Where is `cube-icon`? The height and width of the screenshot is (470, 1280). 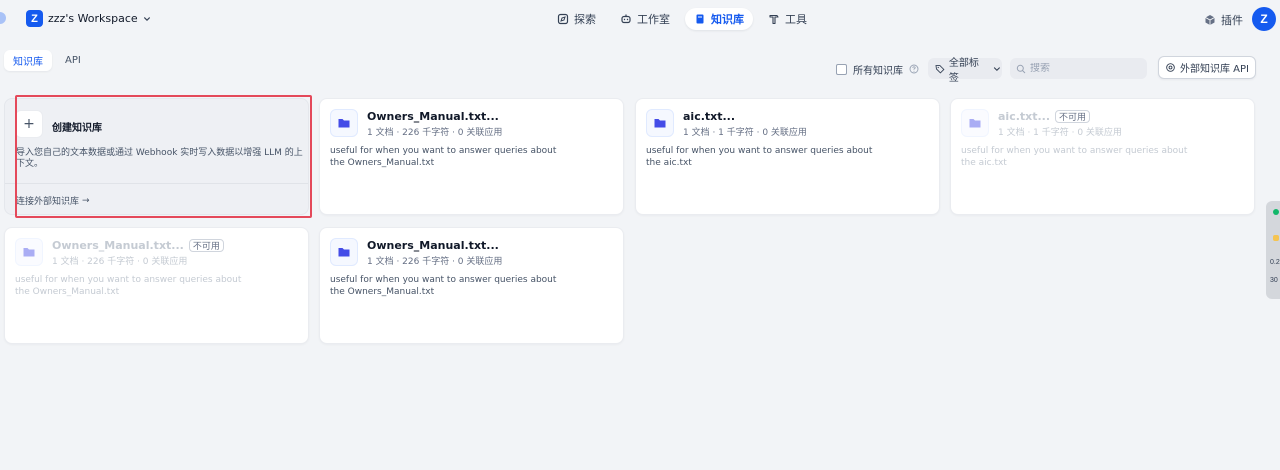
cube-icon is located at coordinates (1210, 20).